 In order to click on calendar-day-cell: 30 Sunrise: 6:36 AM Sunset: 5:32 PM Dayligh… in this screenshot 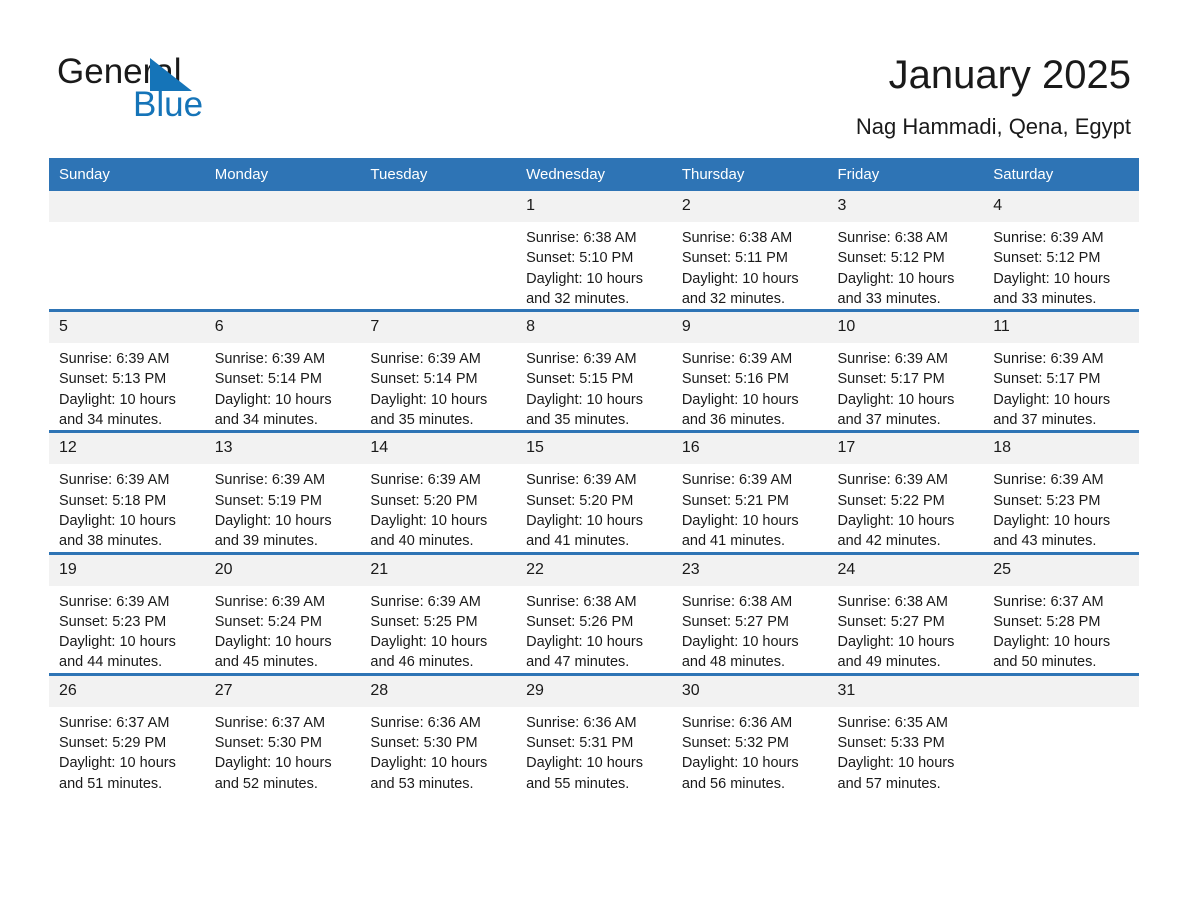, I will do `click(749, 733)`.